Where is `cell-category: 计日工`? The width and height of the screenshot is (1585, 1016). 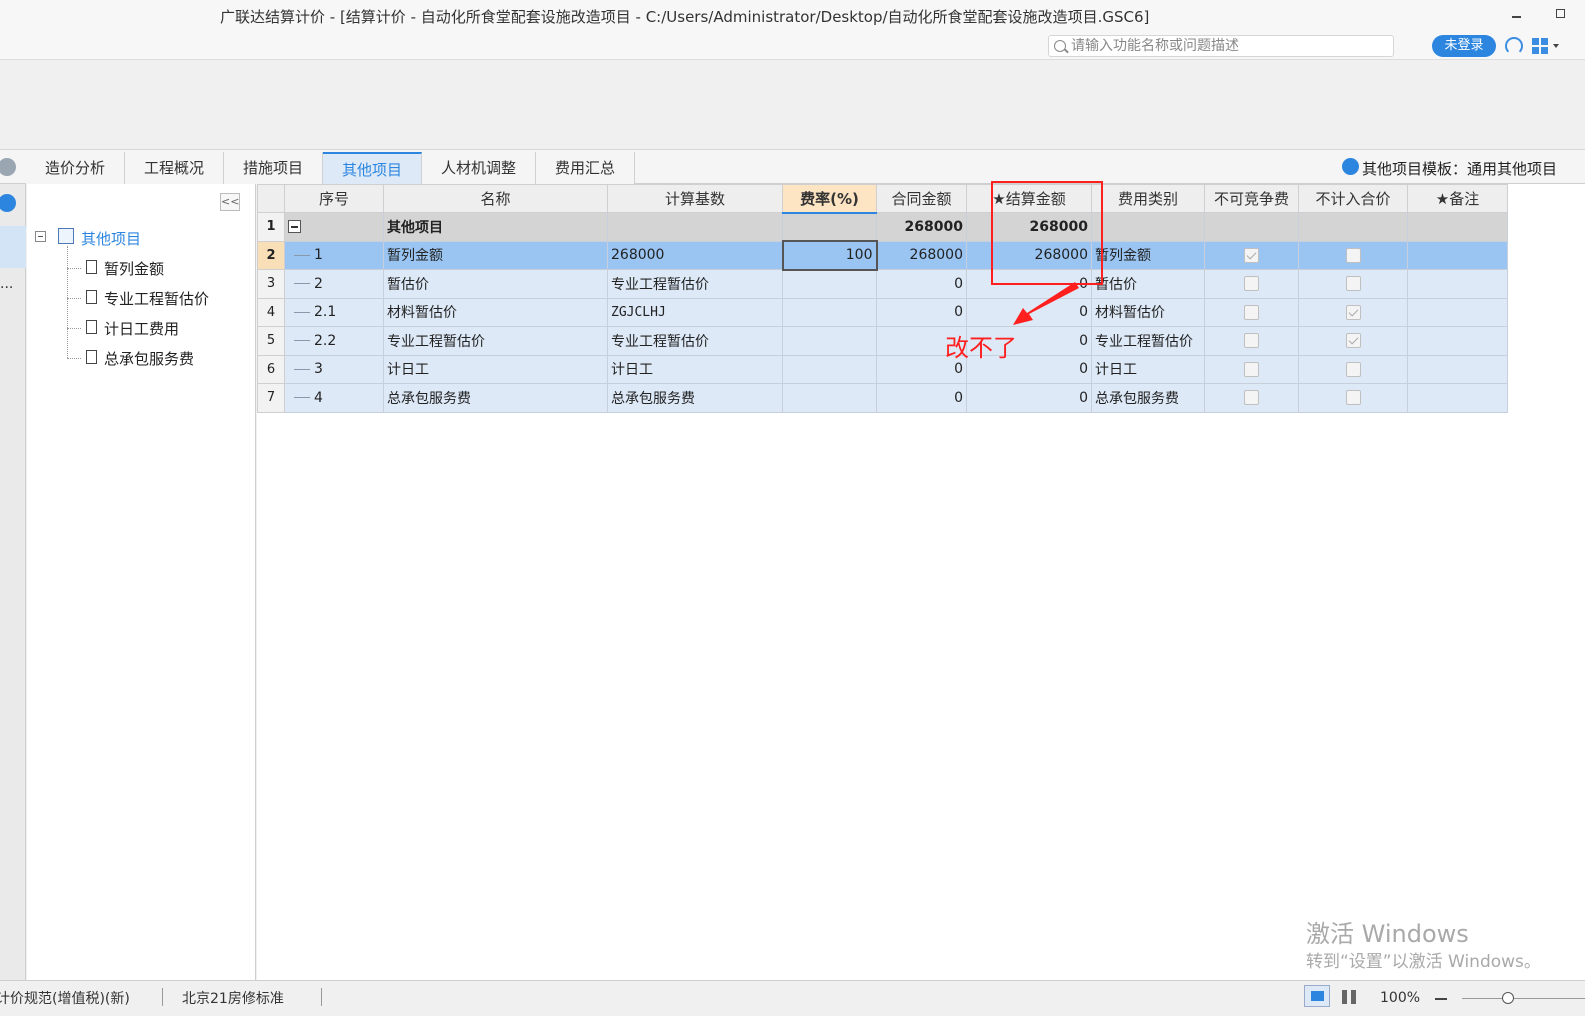
cell-category: 计日工 is located at coordinates (1148, 369).